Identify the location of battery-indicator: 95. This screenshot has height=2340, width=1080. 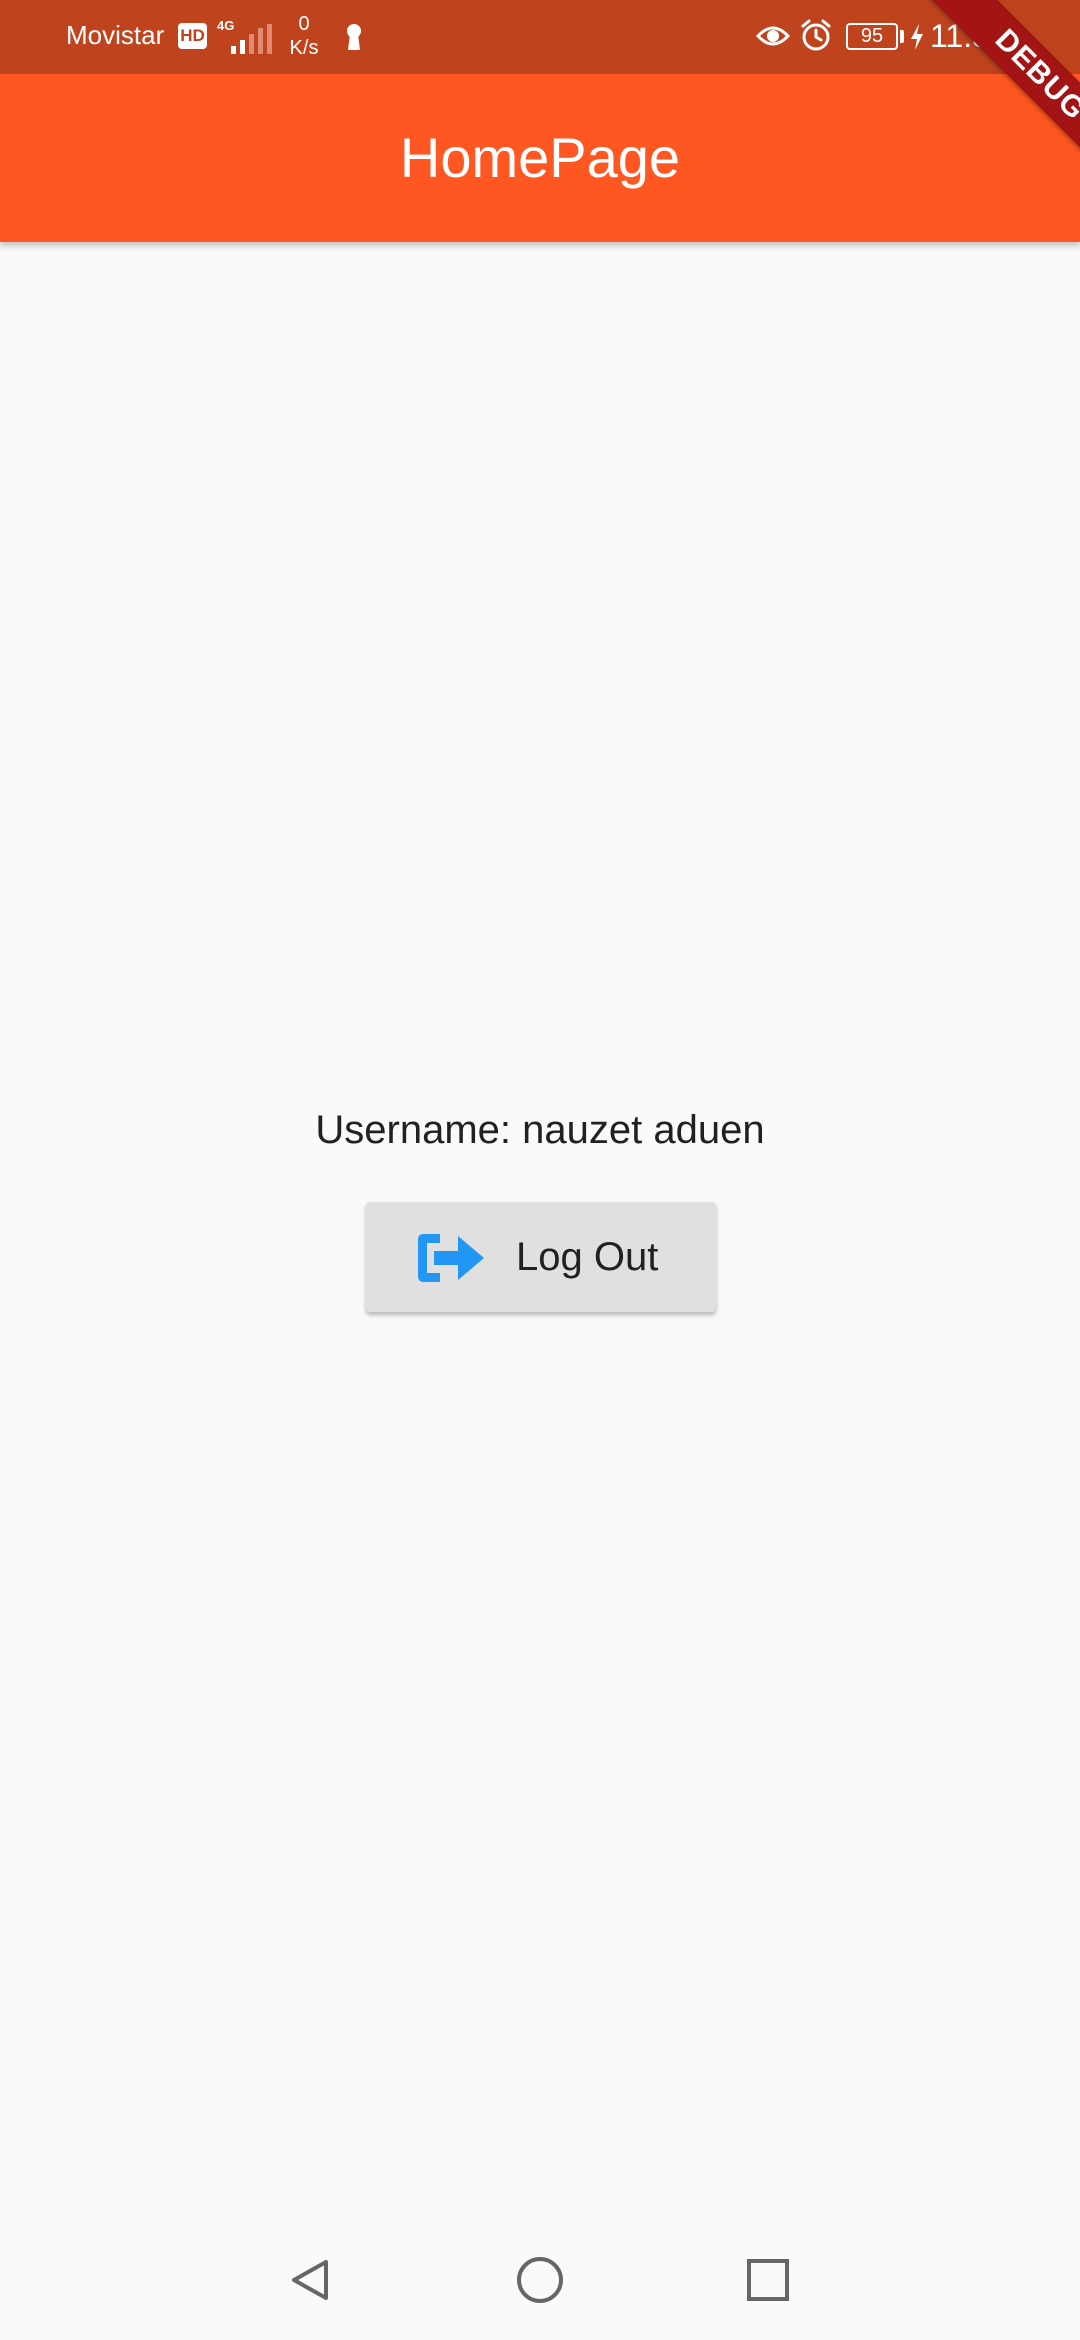
(872, 36).